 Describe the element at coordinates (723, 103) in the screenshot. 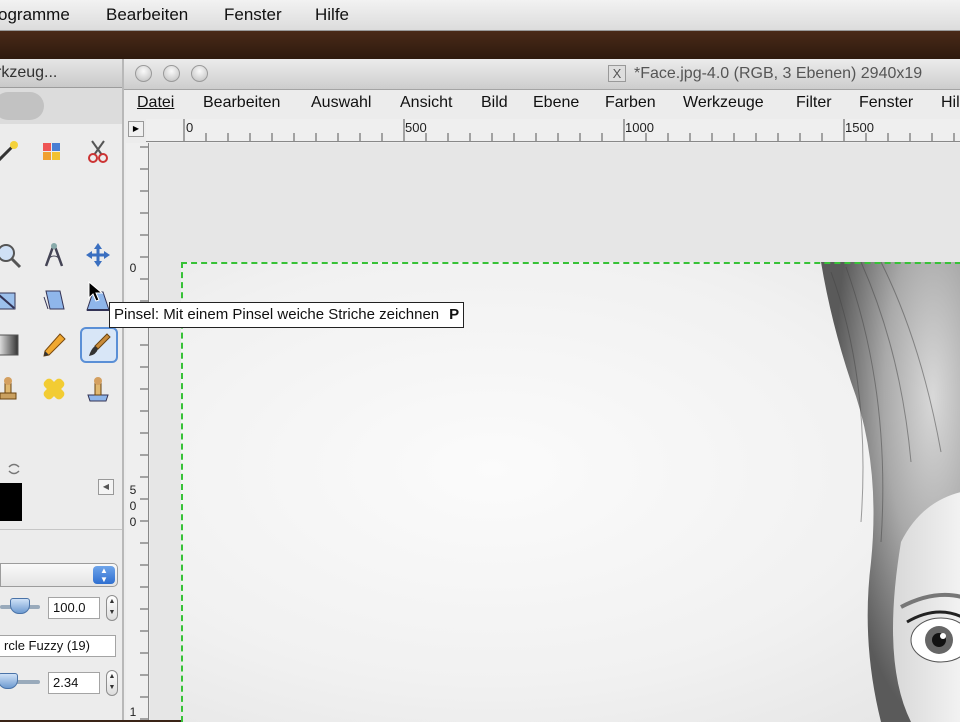

I see `menu-werkzeuge: Werkzeuge` at that location.